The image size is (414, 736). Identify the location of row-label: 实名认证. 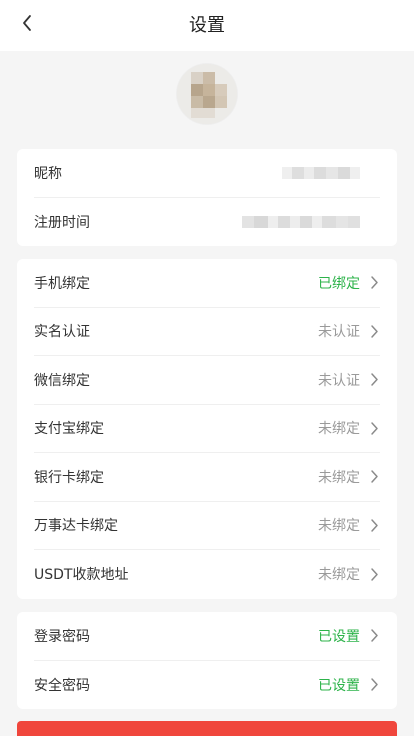
(62, 332).